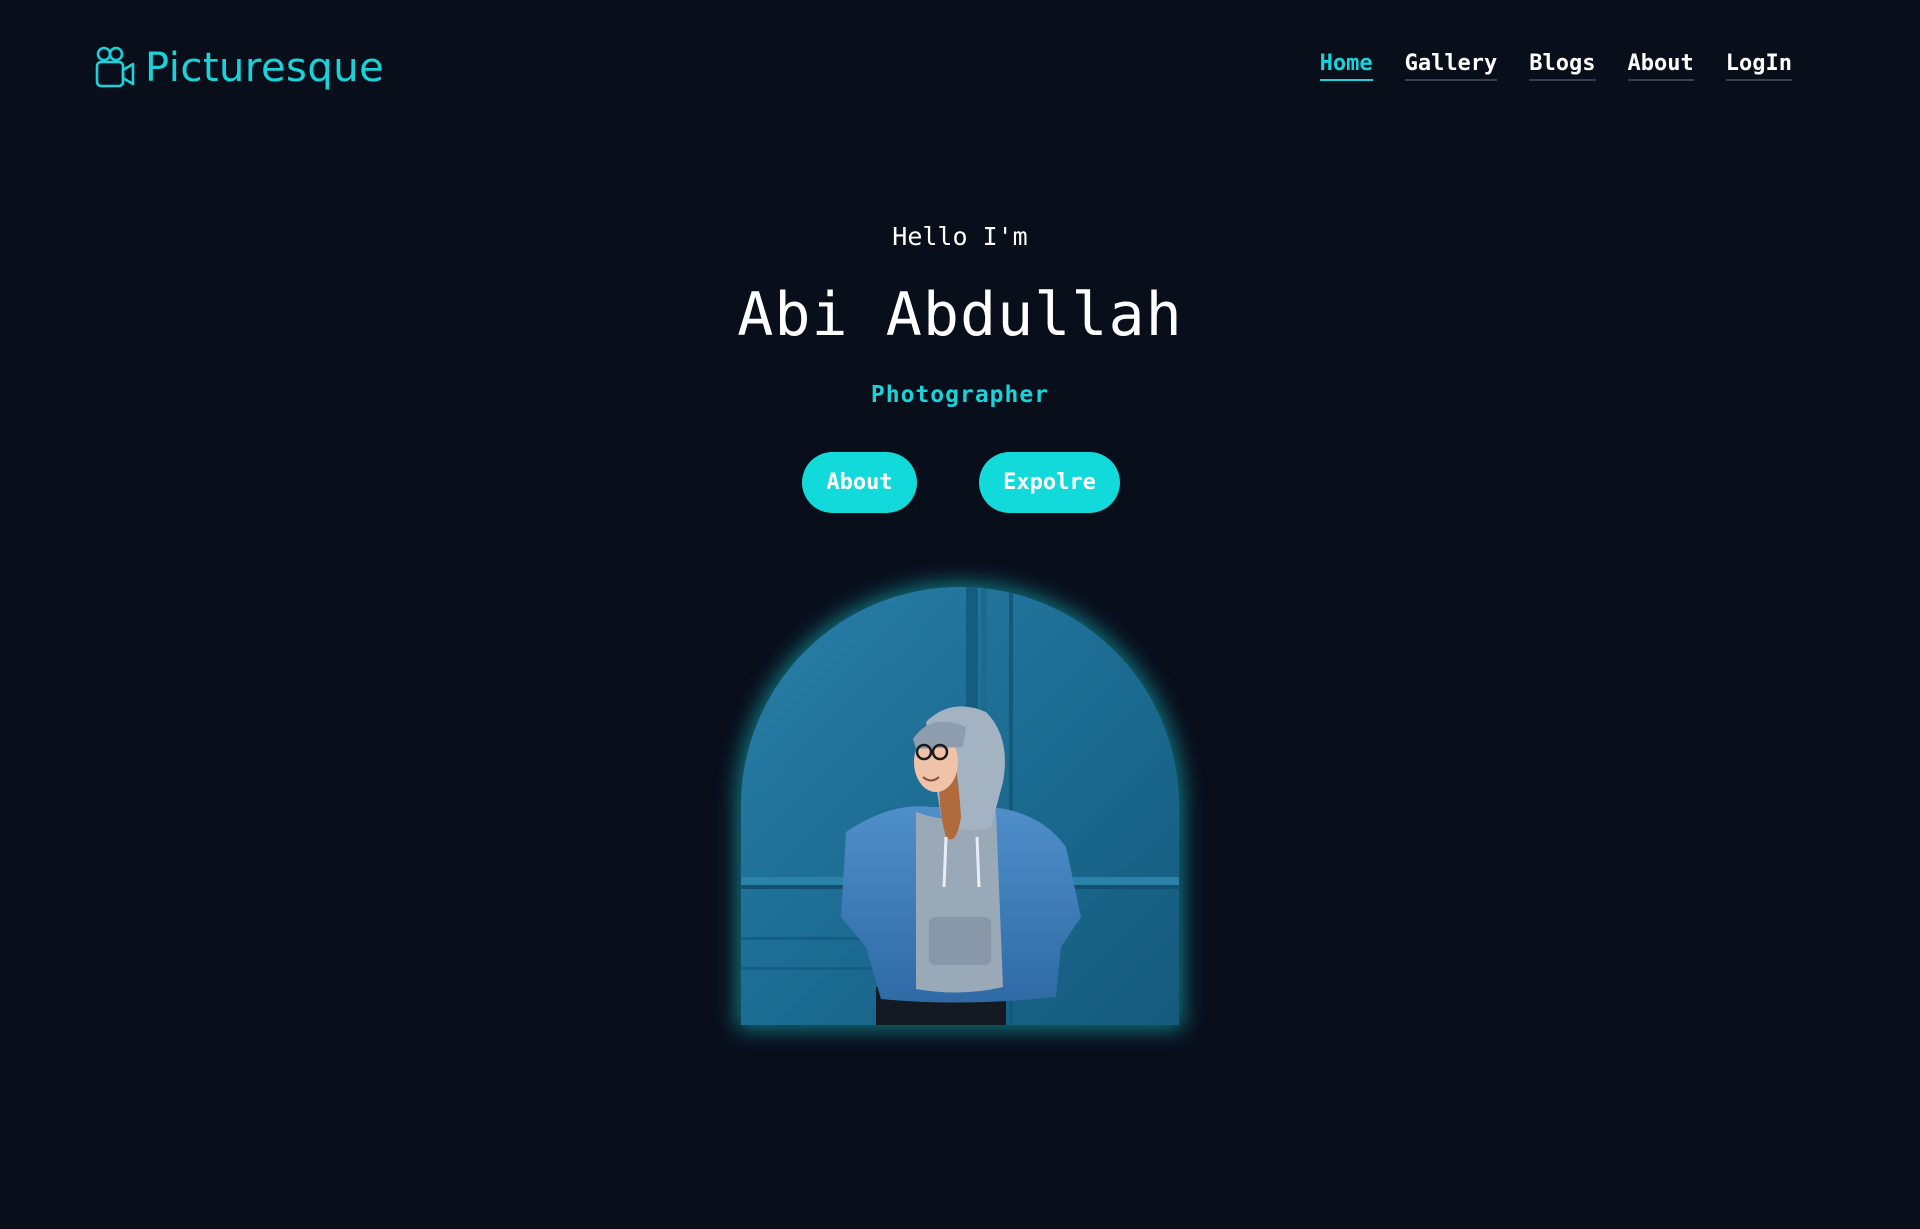  What do you see at coordinates (960, 315) in the screenshot?
I see `hero-name: Abi Abdullah` at bounding box center [960, 315].